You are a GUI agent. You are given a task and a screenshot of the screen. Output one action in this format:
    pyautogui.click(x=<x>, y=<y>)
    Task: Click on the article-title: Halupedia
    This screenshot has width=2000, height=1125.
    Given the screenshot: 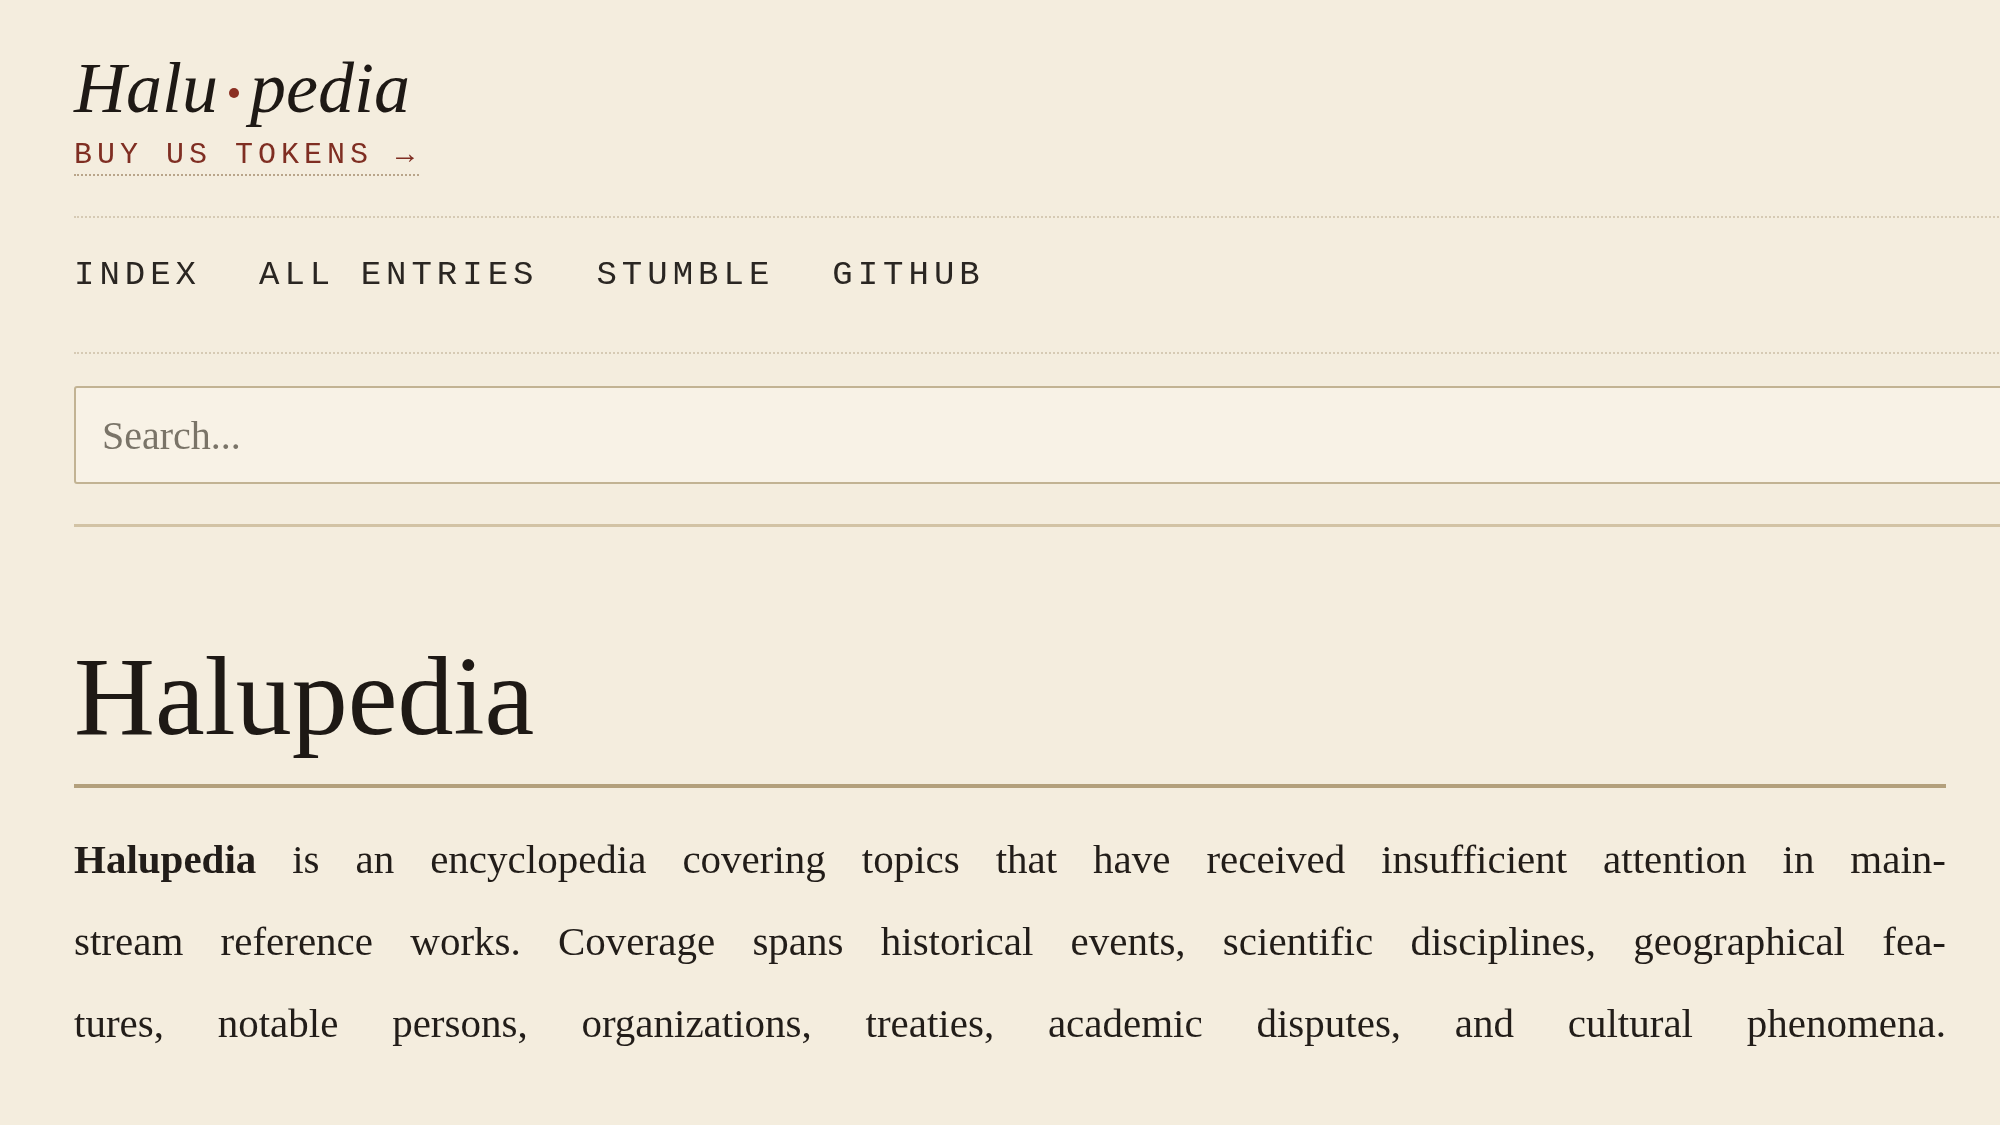 What is the action you would take?
    pyautogui.click(x=305, y=697)
    